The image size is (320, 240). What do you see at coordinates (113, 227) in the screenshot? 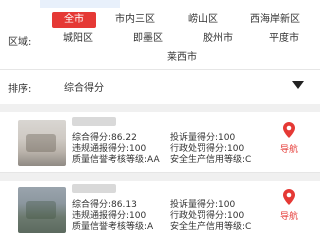
I see `quality-rating: 质量信誉考核等级:A` at bounding box center [113, 227].